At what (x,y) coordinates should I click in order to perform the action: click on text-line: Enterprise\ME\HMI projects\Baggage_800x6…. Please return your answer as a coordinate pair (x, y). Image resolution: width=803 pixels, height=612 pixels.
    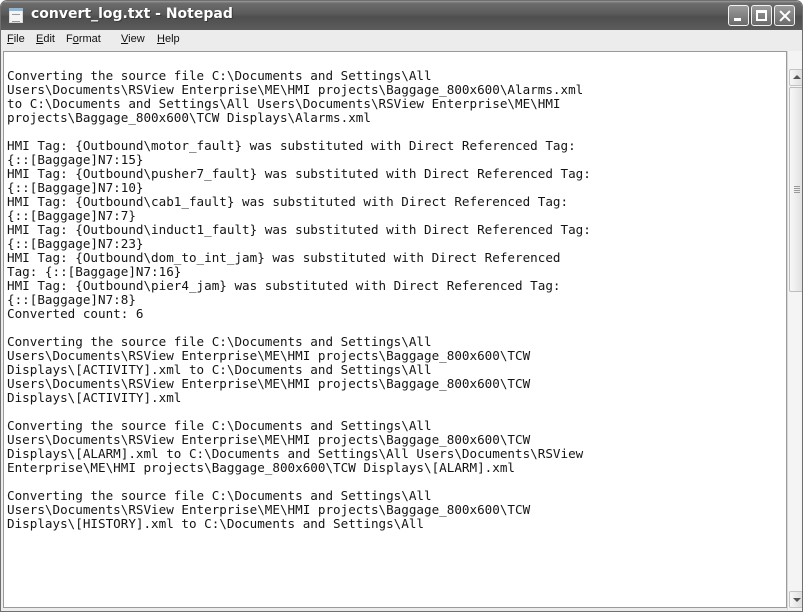
    Looking at the image, I should click on (261, 467).